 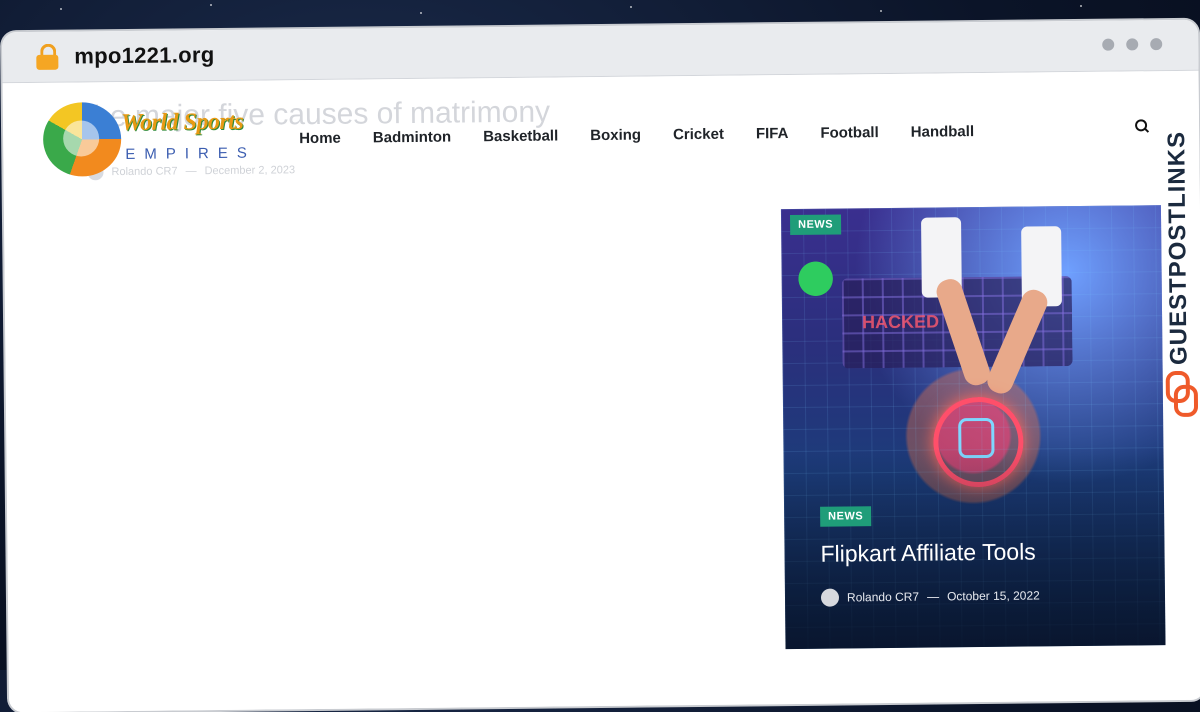 I want to click on featured-post-title: Flipkart Affiliate Tools, so click(x=927, y=552).